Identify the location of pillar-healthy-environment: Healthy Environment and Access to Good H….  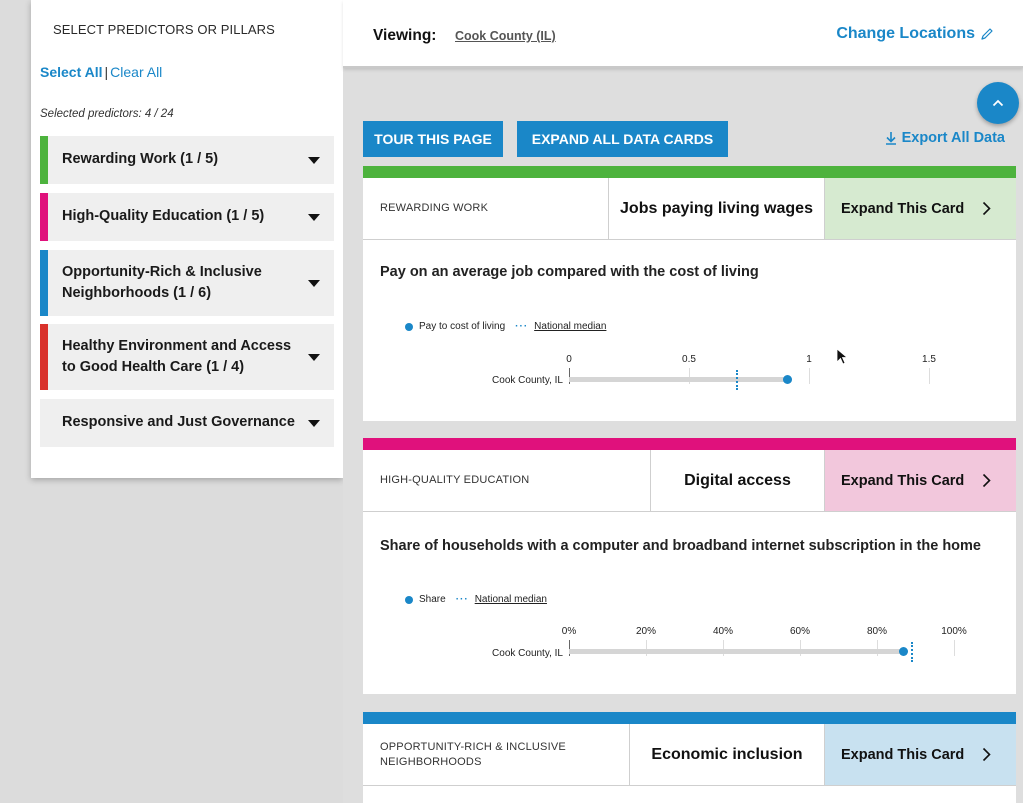
(187, 357).